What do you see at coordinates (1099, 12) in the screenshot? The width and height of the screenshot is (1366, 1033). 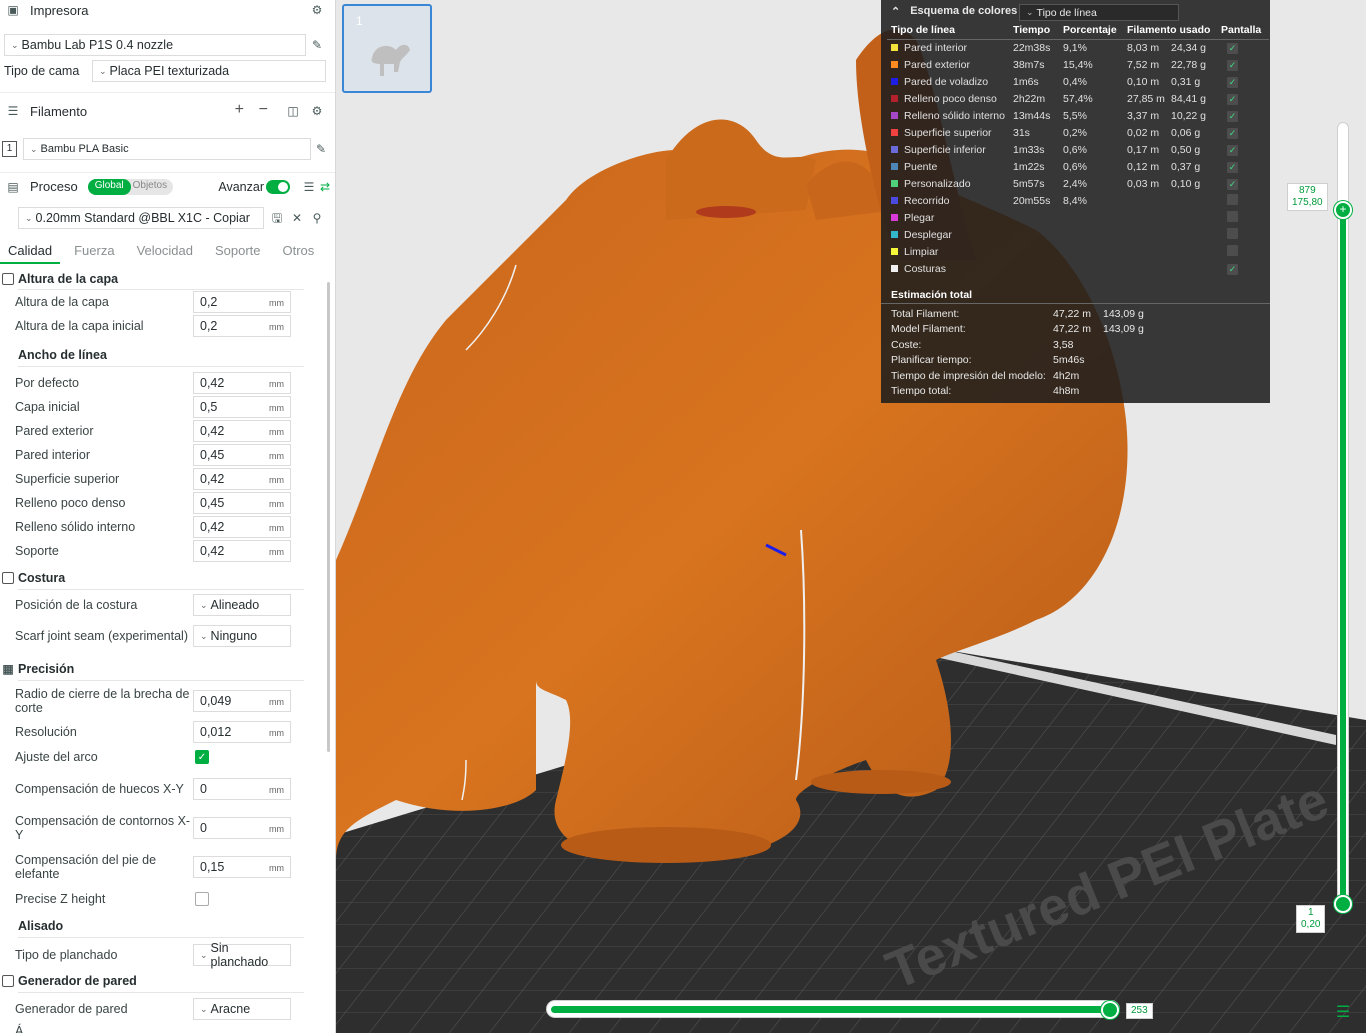 I see `line-type-select: ⌄ Tipo de línea` at bounding box center [1099, 12].